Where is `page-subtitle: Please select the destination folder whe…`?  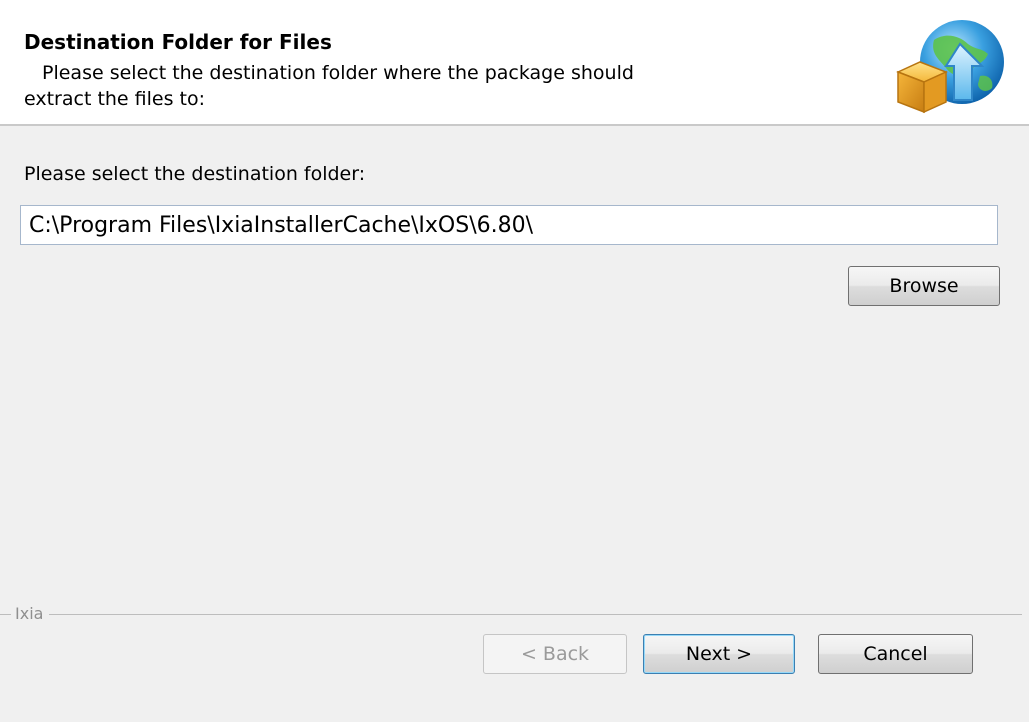
page-subtitle: Please select the destination folder whe… is located at coordinates (404, 86).